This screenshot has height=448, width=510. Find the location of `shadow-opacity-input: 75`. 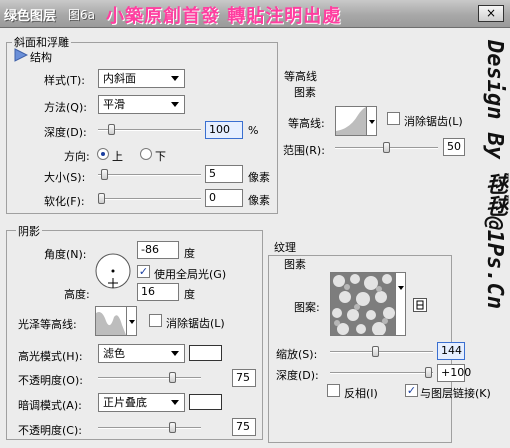

shadow-opacity-input: 75 is located at coordinates (244, 427).